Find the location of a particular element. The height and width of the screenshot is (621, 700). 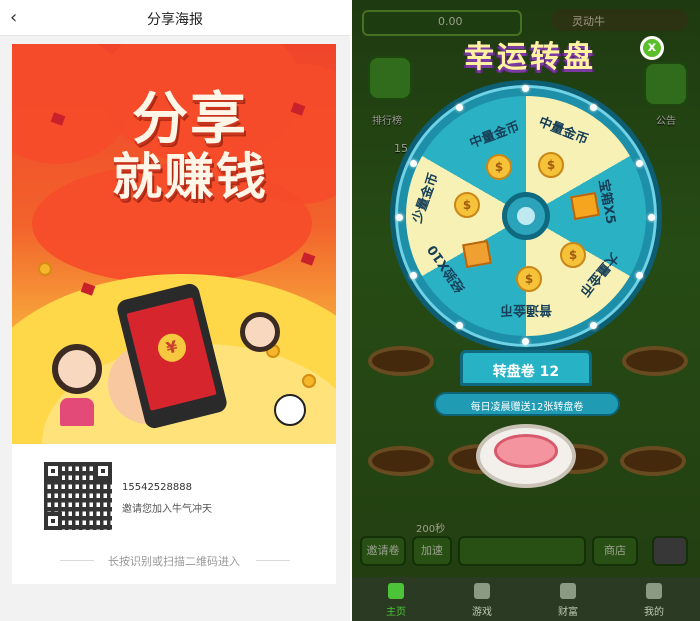

wheel-ticket-stand: 转盘卷 12 is located at coordinates (526, 368).